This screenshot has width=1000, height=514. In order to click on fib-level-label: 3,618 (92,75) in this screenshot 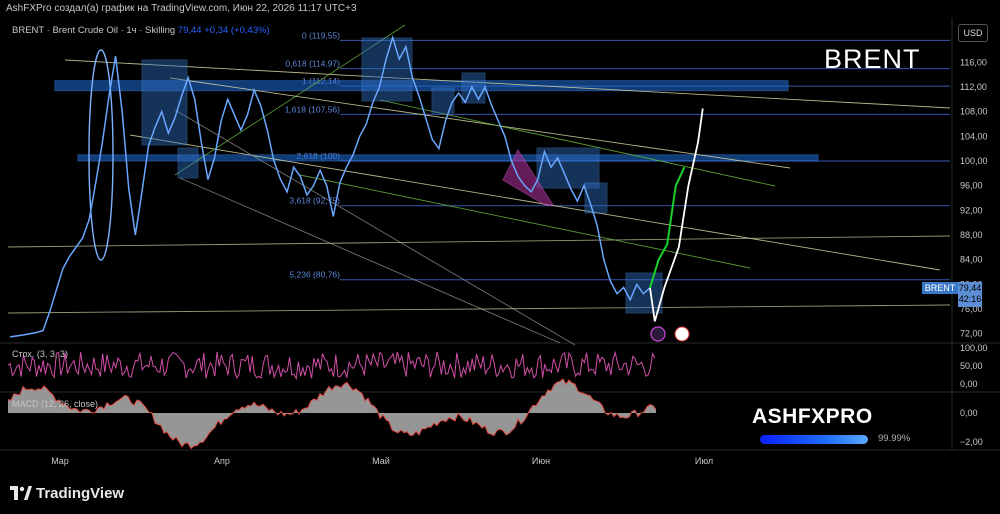, I will do `click(314, 201)`.